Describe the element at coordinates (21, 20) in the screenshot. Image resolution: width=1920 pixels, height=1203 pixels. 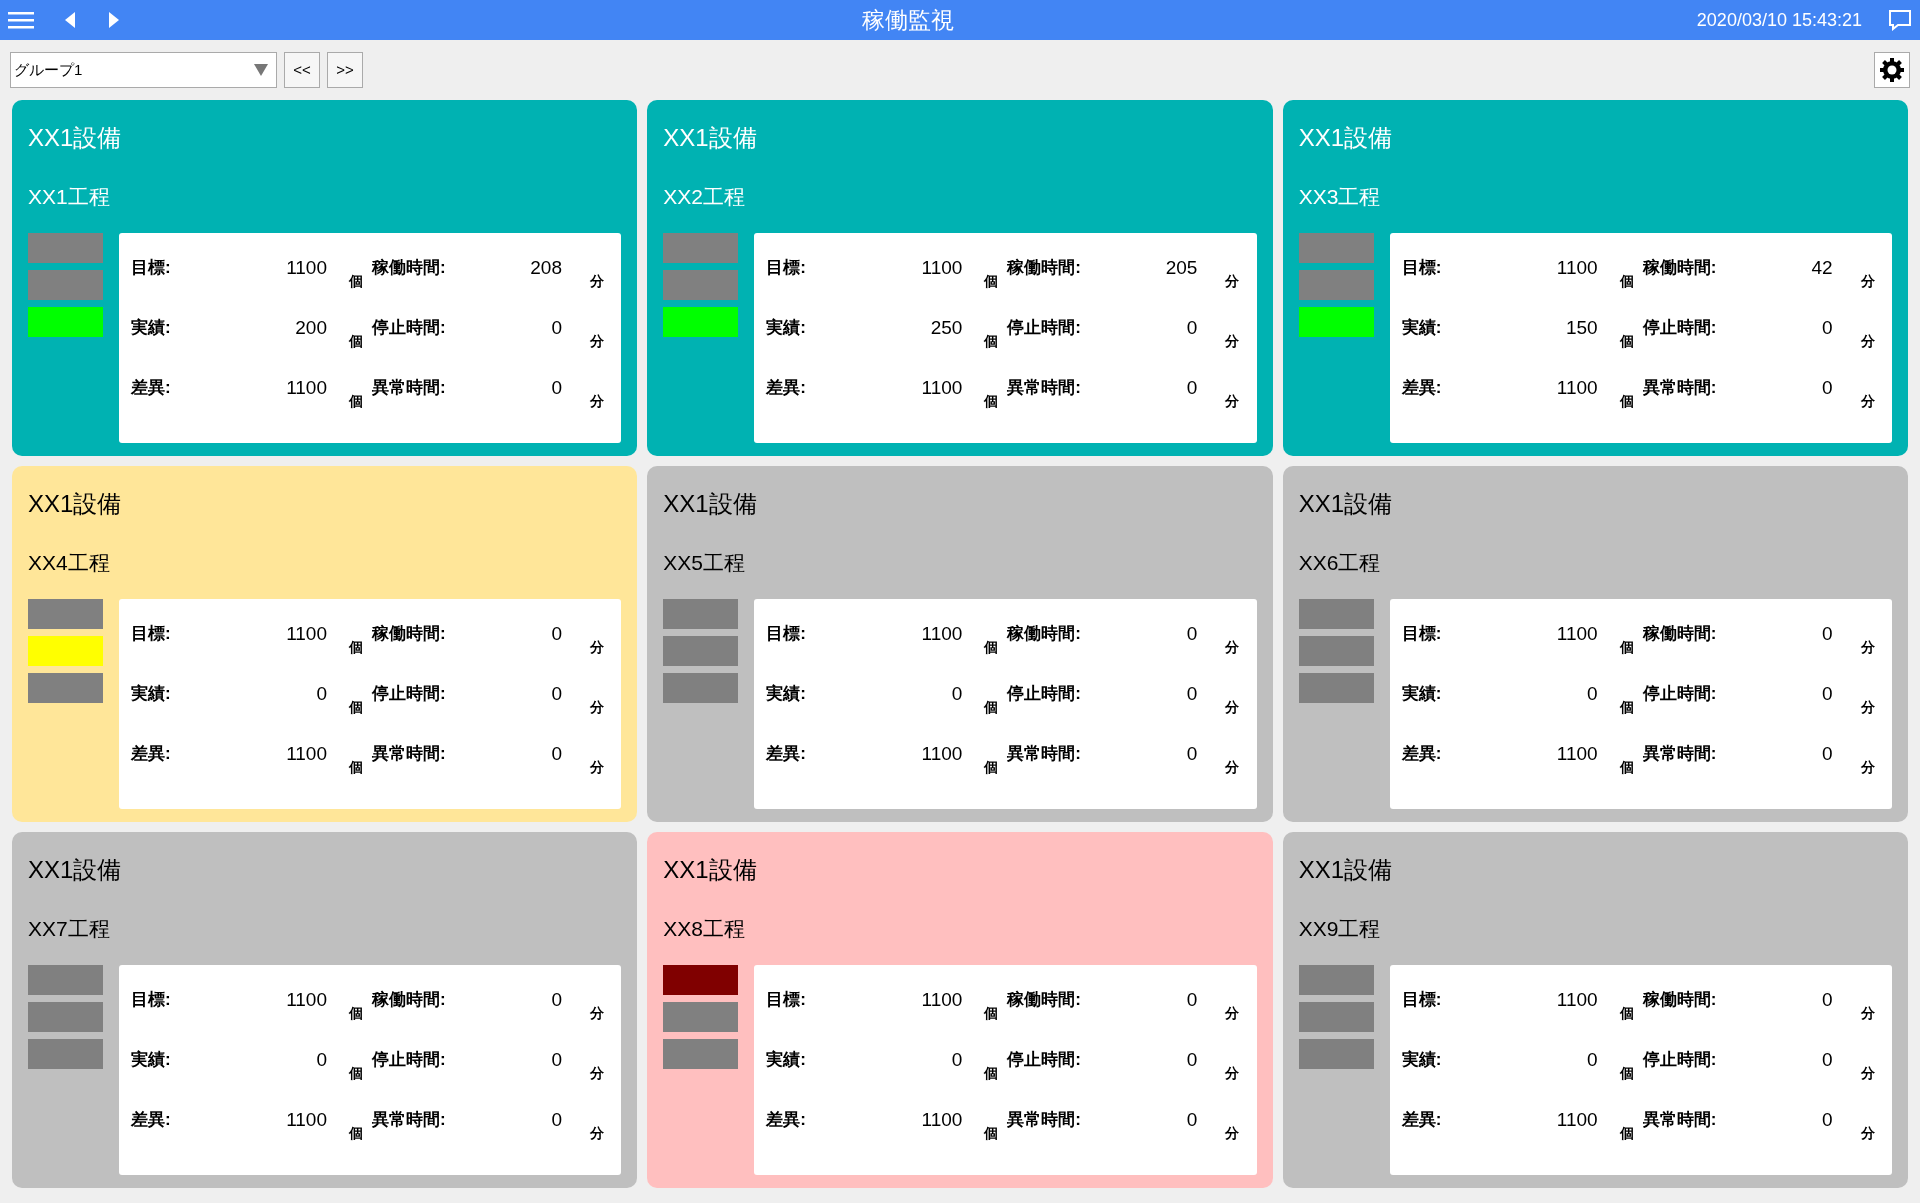
I see `menu-icon` at that location.